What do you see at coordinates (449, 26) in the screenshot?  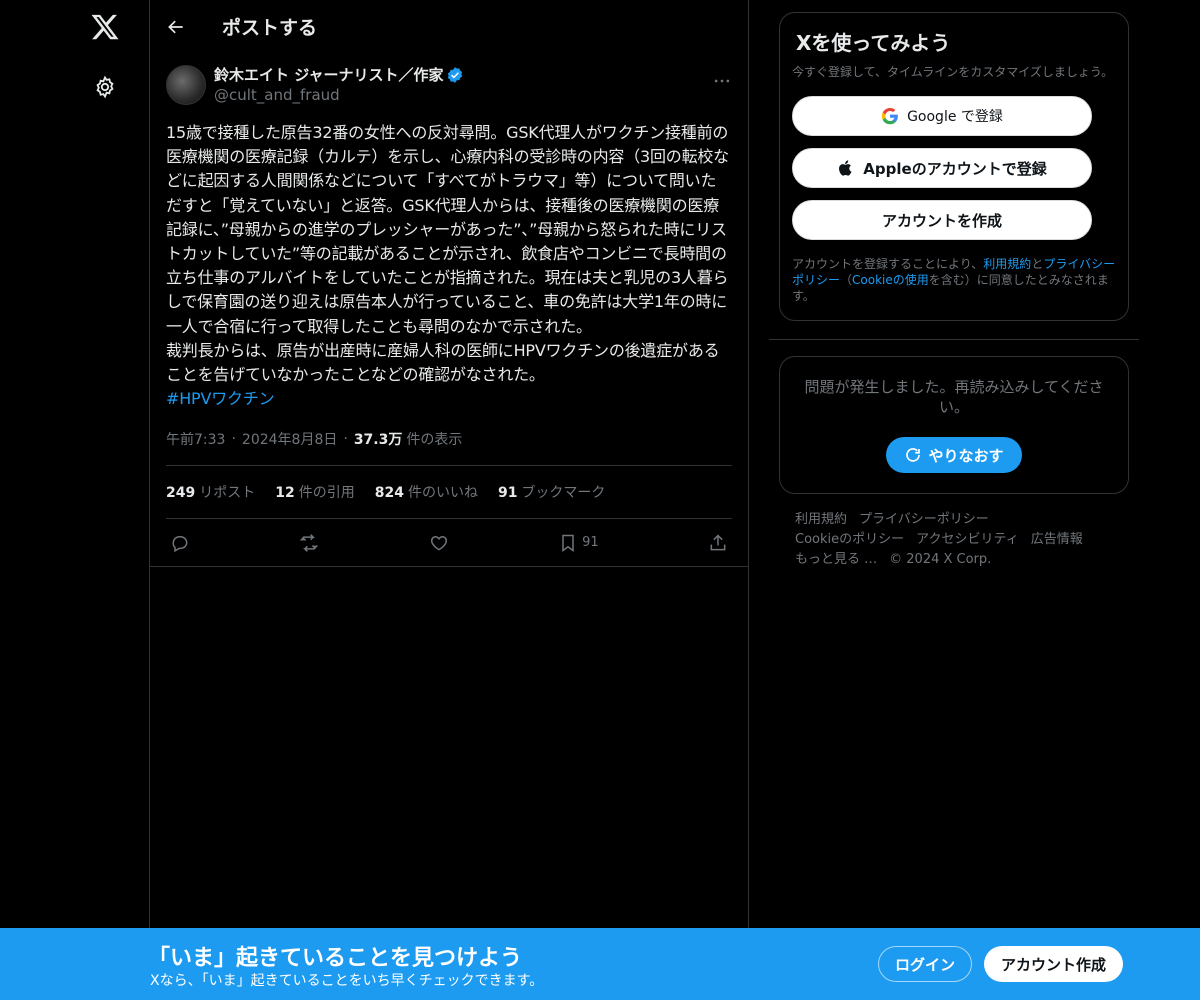 I see `page-header: ポストする` at bounding box center [449, 26].